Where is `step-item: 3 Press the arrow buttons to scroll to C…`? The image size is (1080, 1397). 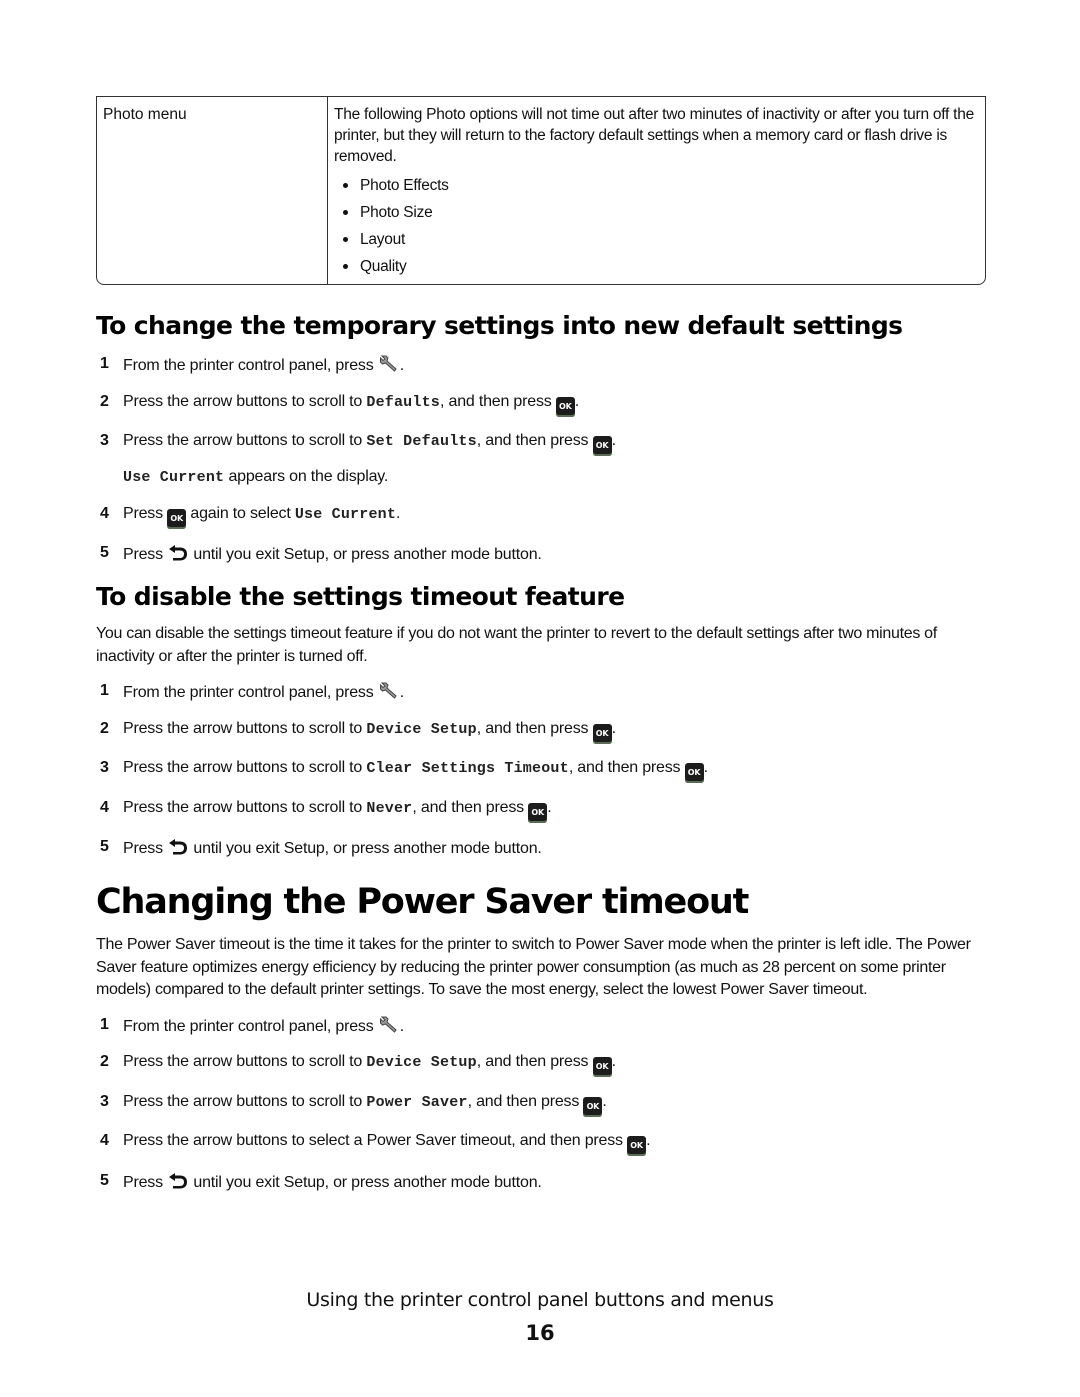
step-item: 3 Press the arrow buttons to scroll to C… is located at coordinates (541, 770).